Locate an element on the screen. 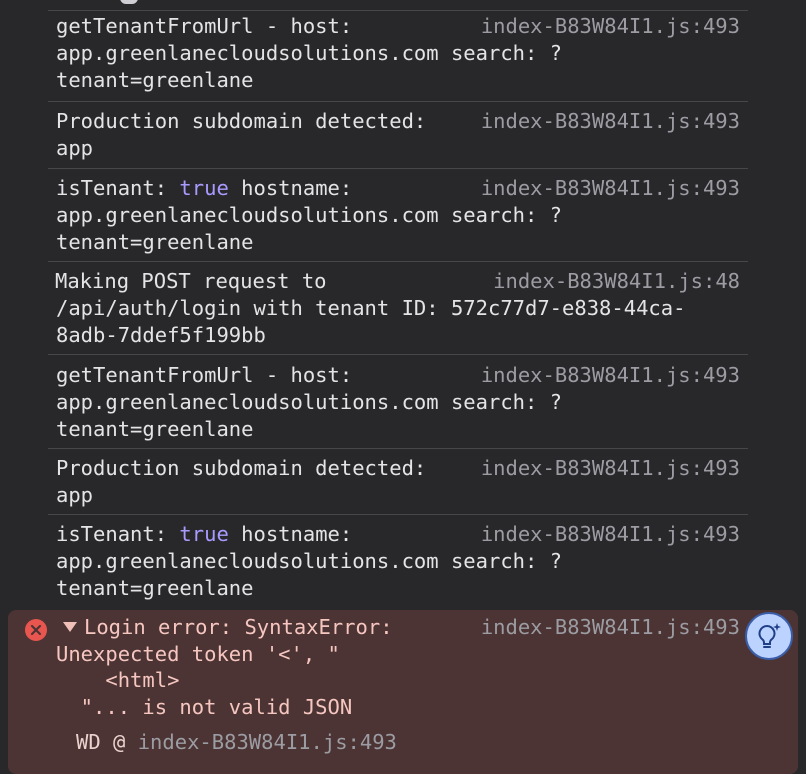 This screenshot has height=774, width=806. error-text: Login error: SyntaxError: is located at coordinates (238, 627).